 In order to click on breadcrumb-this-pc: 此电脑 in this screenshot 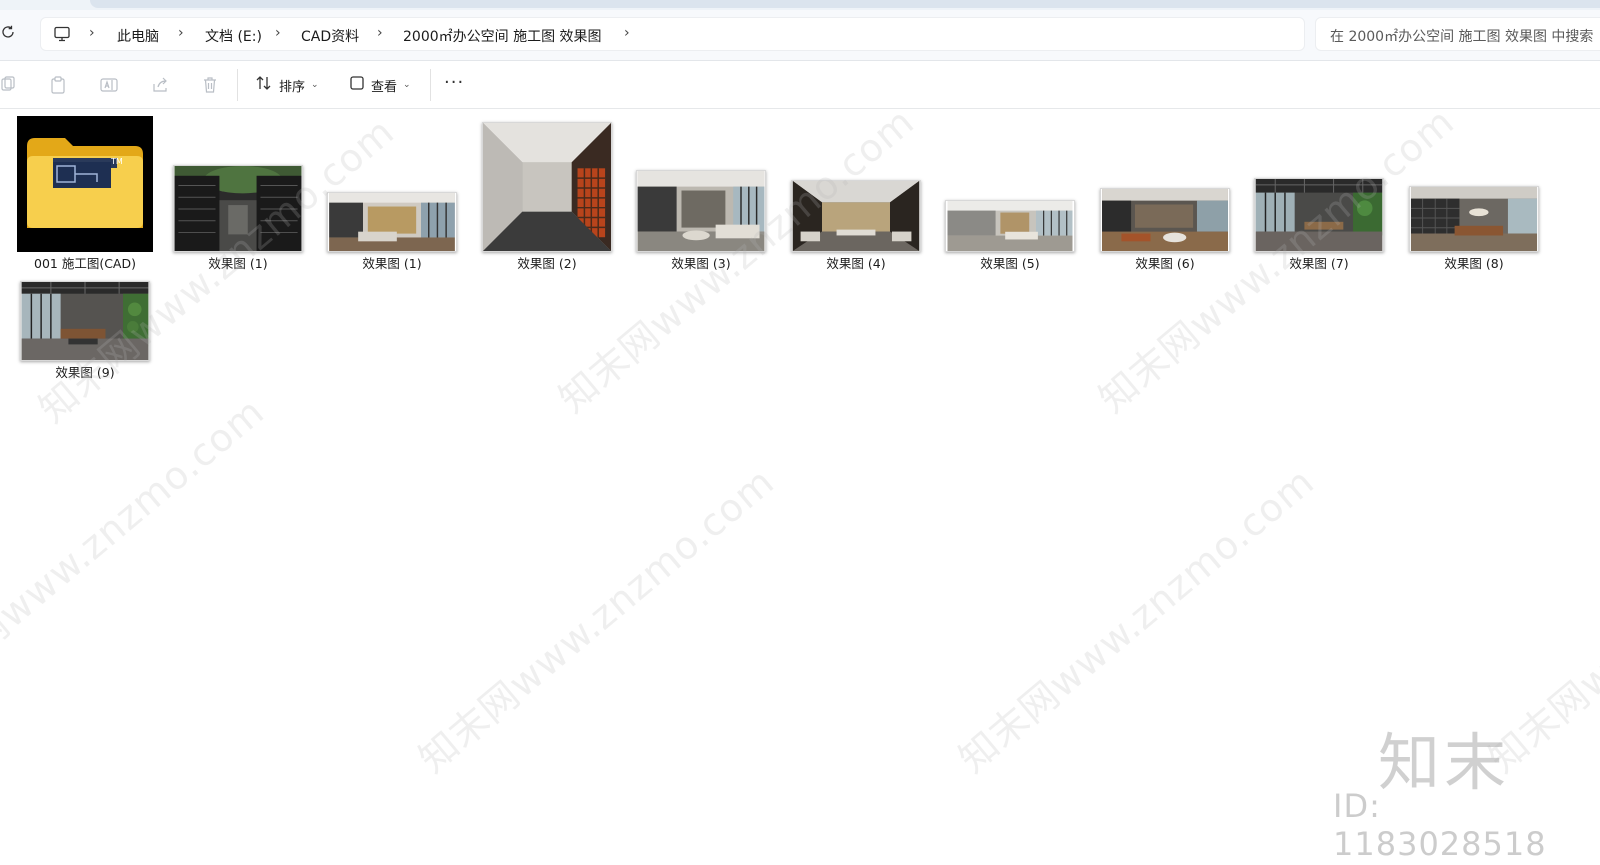, I will do `click(138, 36)`.